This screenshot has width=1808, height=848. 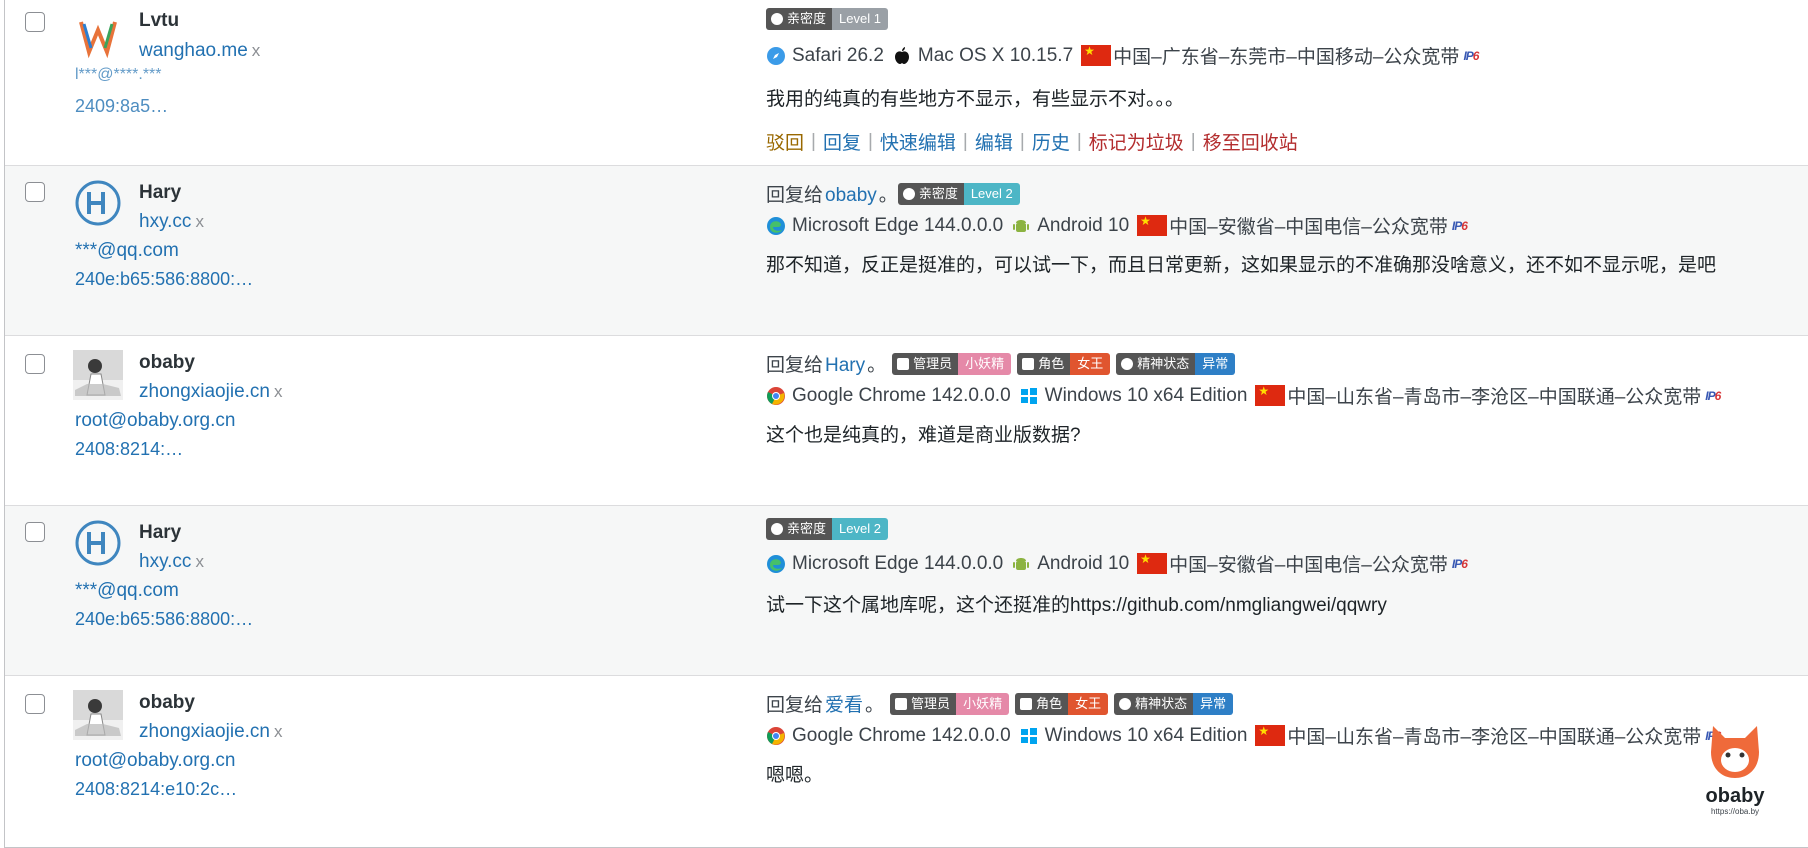 What do you see at coordinates (918, 141) in the screenshot?
I see `quick-edit-link: 快速编辑` at bounding box center [918, 141].